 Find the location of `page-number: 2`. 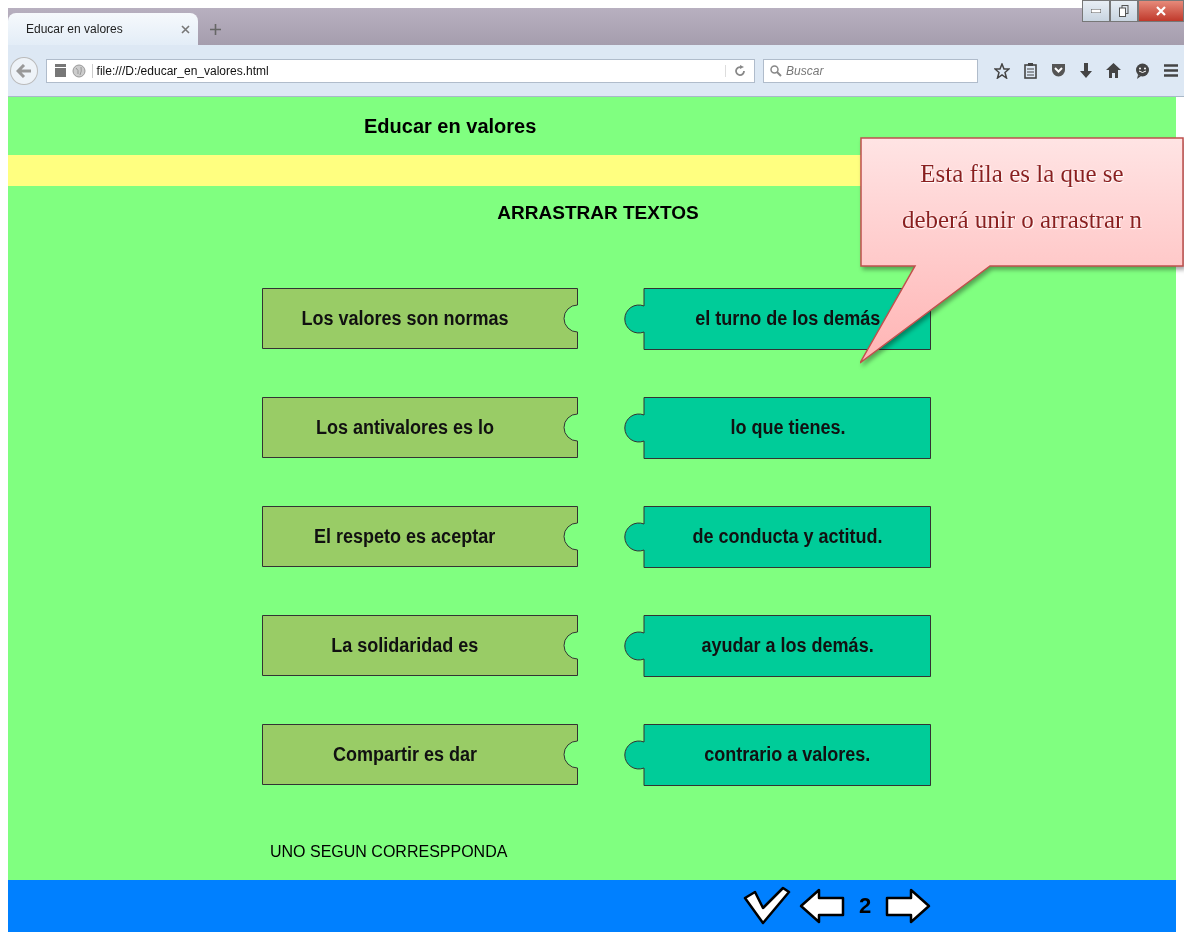

page-number: 2 is located at coordinates (865, 906).